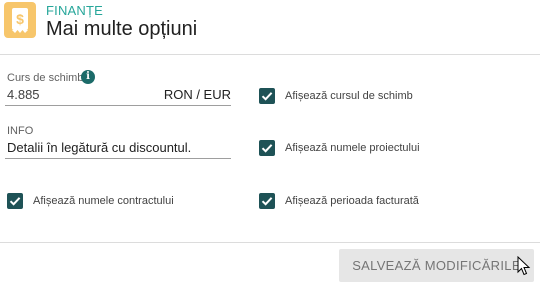  I want to click on exchange-rate-field: 4.885 RON / EUR, so click(118, 95).